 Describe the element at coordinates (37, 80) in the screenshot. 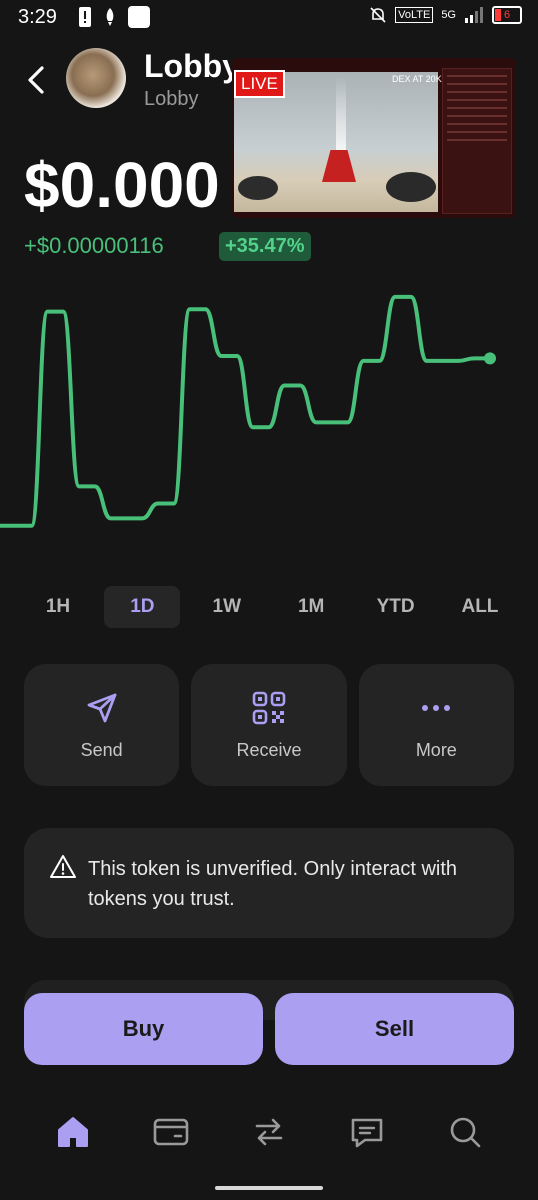

I see `back-chevron-icon` at that location.